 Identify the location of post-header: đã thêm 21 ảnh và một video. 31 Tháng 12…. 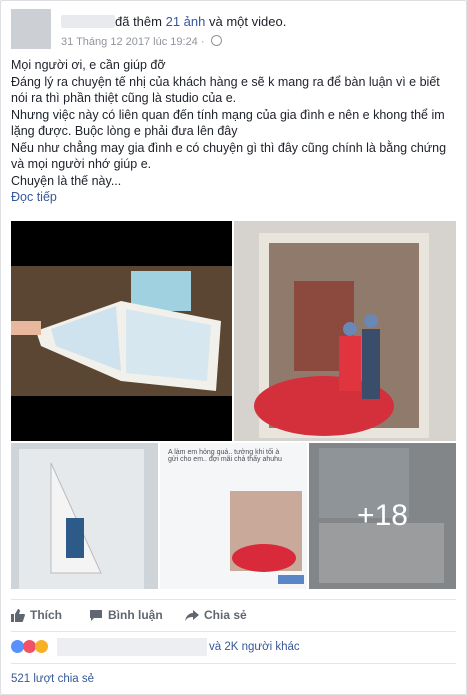
(231, 31).